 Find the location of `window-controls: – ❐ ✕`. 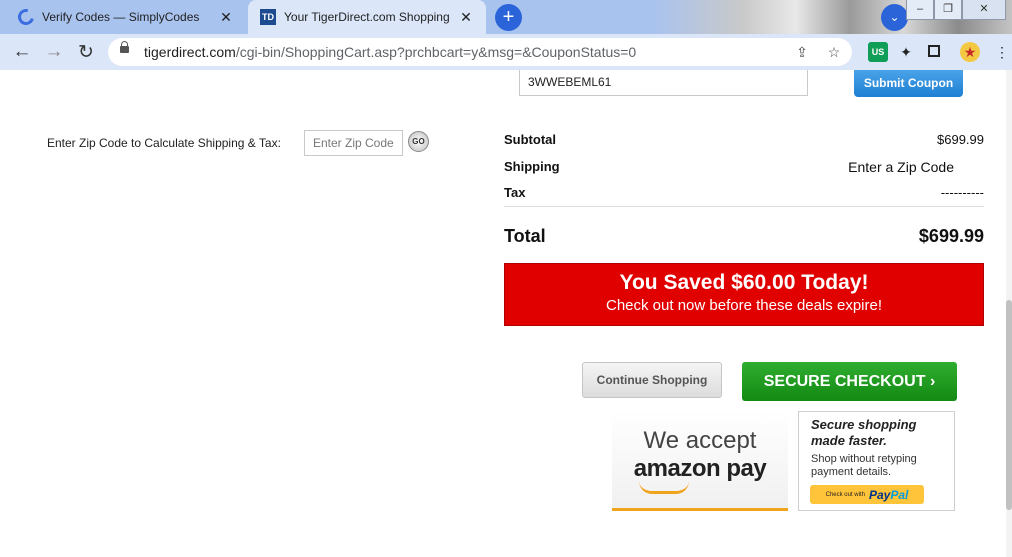

window-controls: – ❐ ✕ is located at coordinates (956, 10).